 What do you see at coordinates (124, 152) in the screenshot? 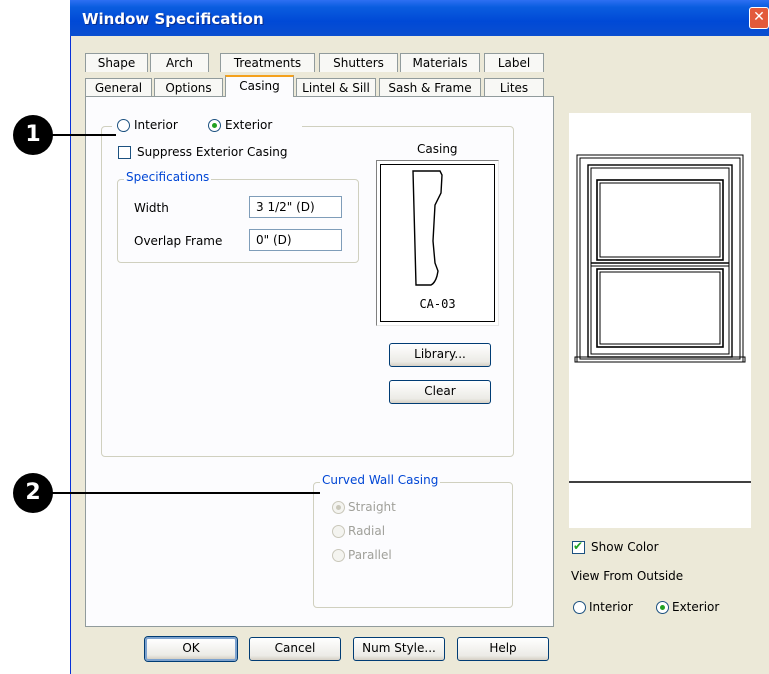
I see `suppress-casing-checkbox` at bounding box center [124, 152].